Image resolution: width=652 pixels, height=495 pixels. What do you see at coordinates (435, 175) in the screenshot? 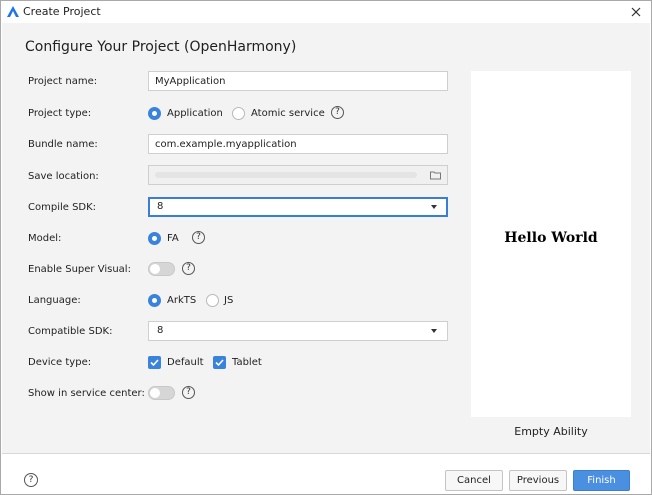
I see `folder-icon` at bounding box center [435, 175].